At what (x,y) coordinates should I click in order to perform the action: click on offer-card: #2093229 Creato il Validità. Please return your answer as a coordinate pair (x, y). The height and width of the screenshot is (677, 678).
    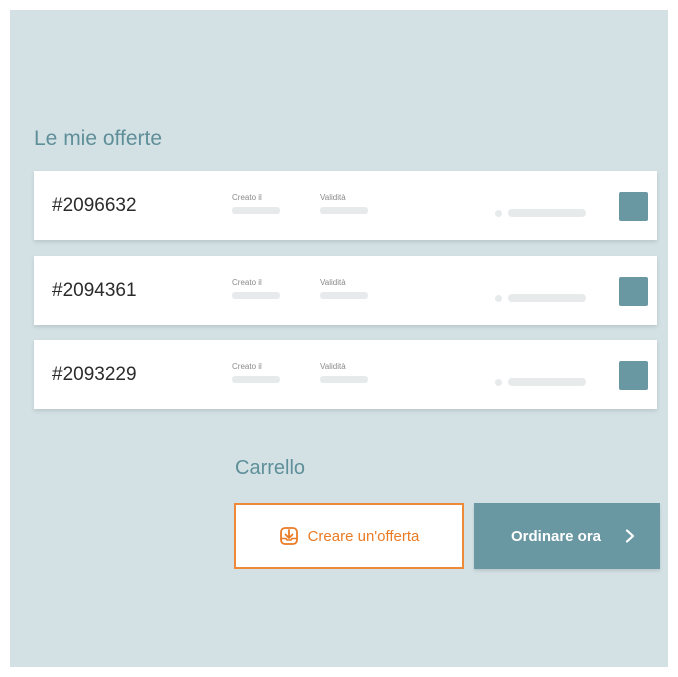
    Looking at the image, I should click on (345, 374).